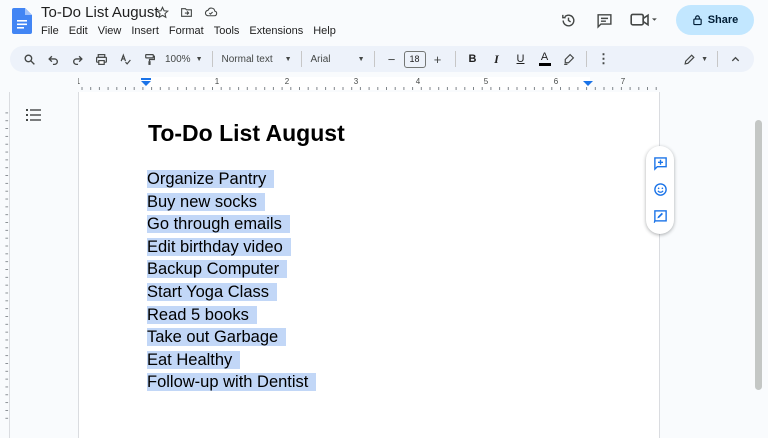 Image resolution: width=768 pixels, height=438 pixels. What do you see at coordinates (521, 59) in the screenshot?
I see `underline-button: U` at bounding box center [521, 59].